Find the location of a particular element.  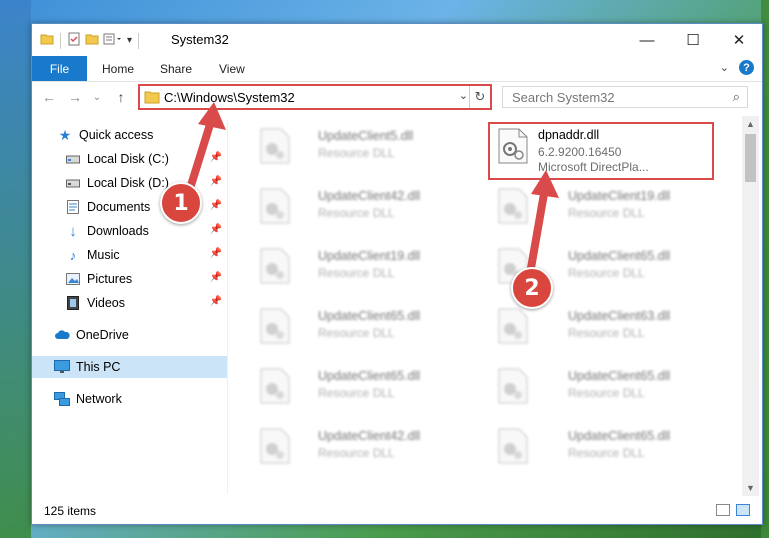

tab-view: View is located at coordinates (232, 68).